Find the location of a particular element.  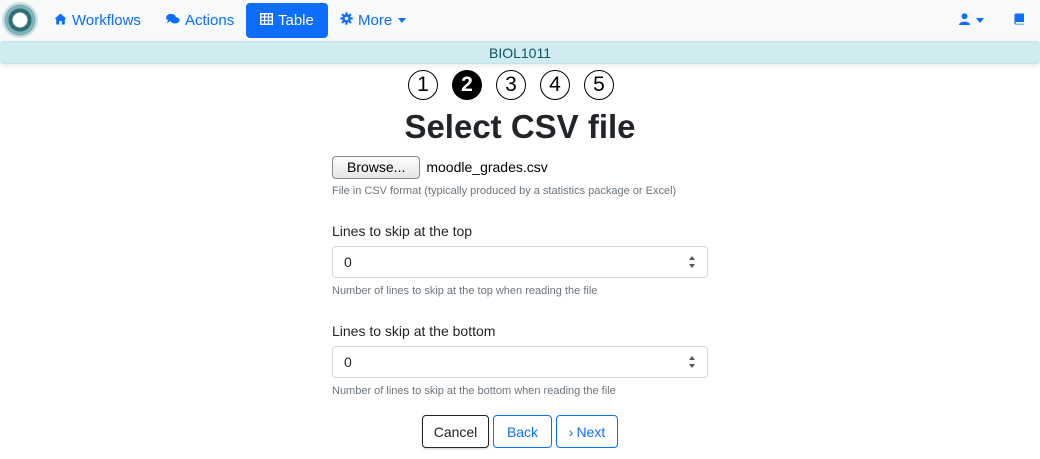

course-name-banner: BIOL1011 is located at coordinates (520, 52).